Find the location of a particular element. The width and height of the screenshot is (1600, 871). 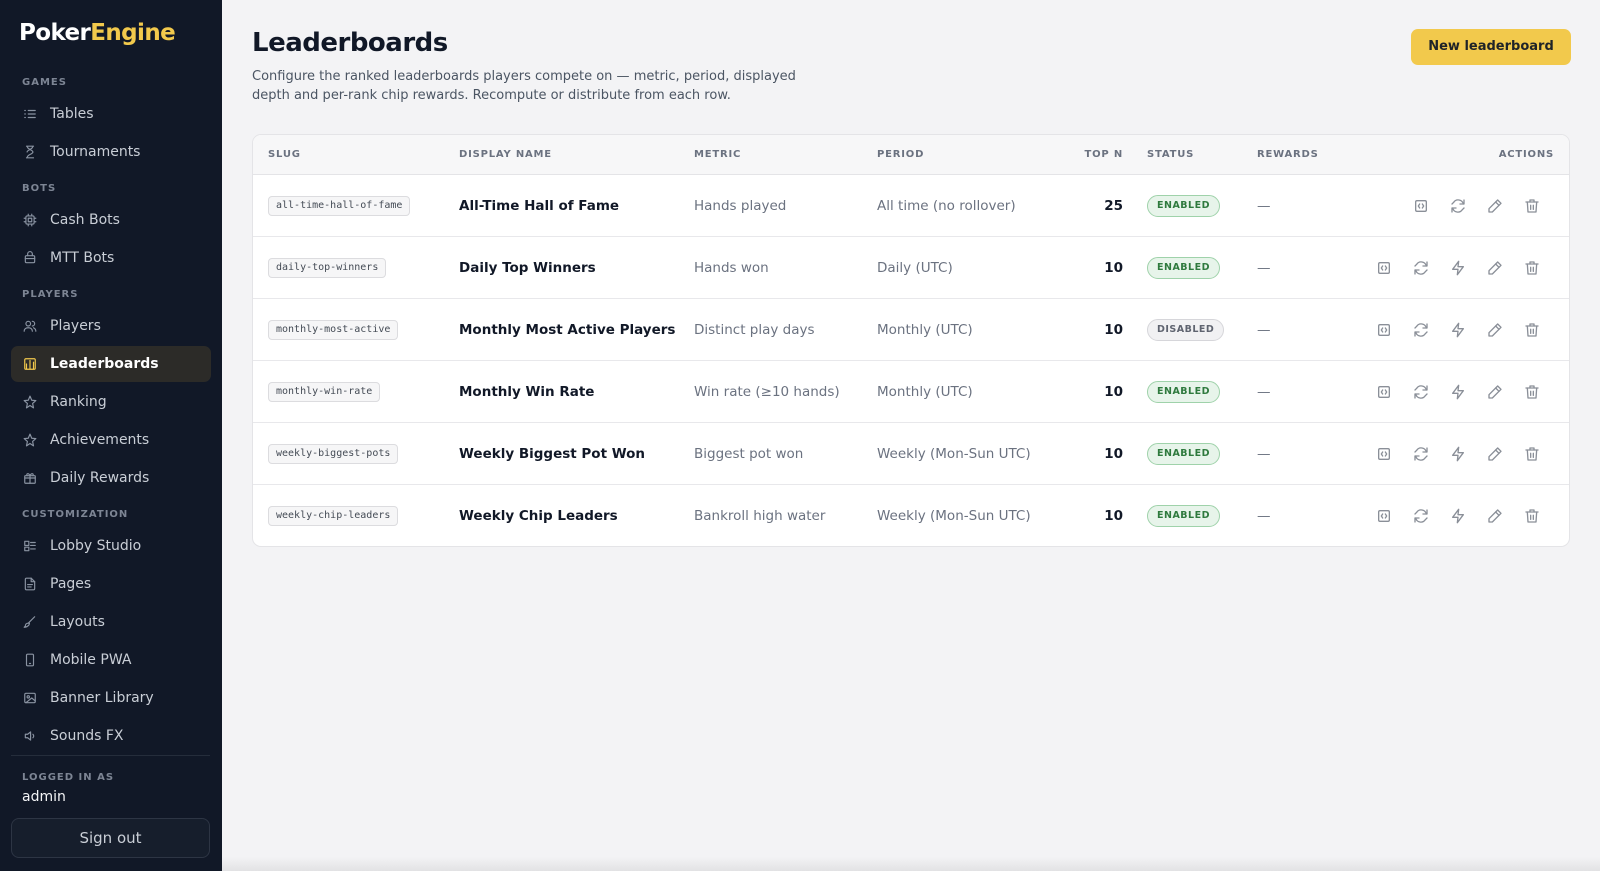

logo-text-primary: Poker is located at coordinates (55, 33).